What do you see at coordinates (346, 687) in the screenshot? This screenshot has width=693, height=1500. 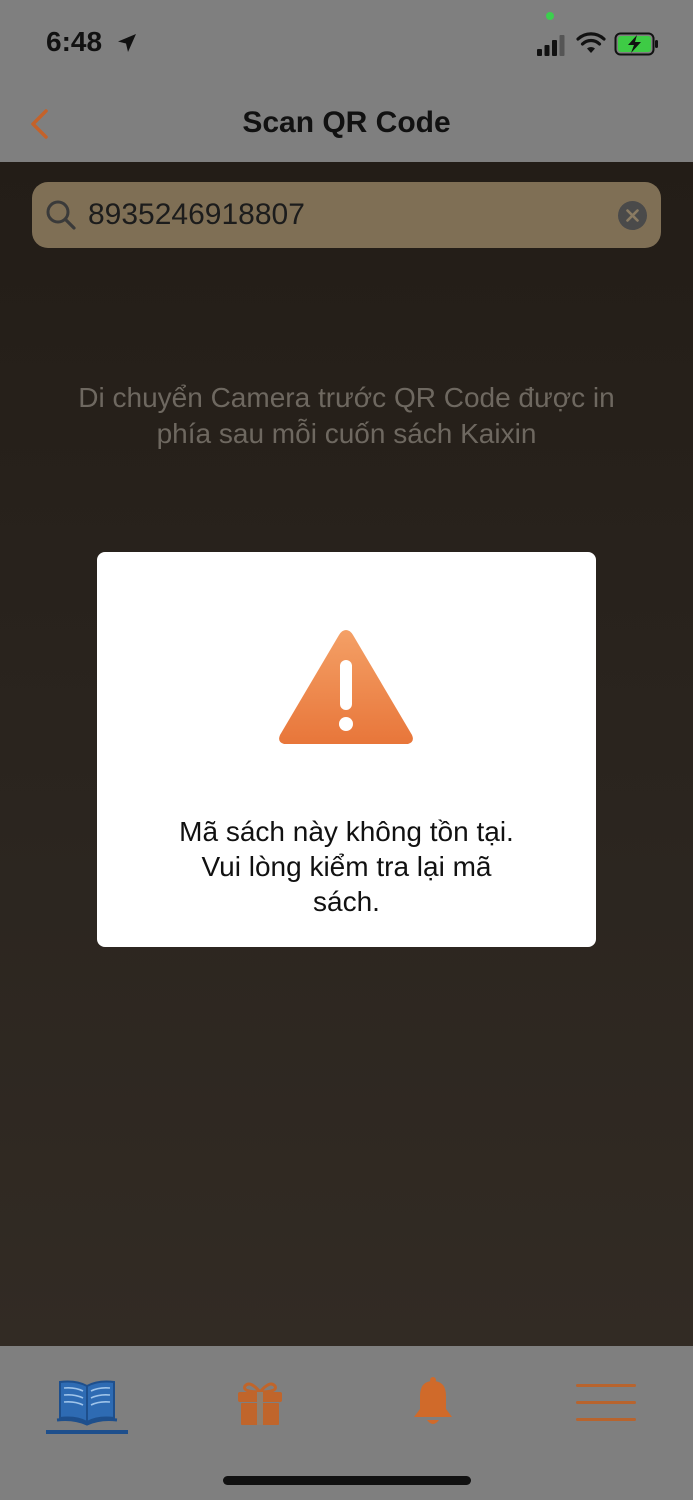 I see `warning-icon` at bounding box center [346, 687].